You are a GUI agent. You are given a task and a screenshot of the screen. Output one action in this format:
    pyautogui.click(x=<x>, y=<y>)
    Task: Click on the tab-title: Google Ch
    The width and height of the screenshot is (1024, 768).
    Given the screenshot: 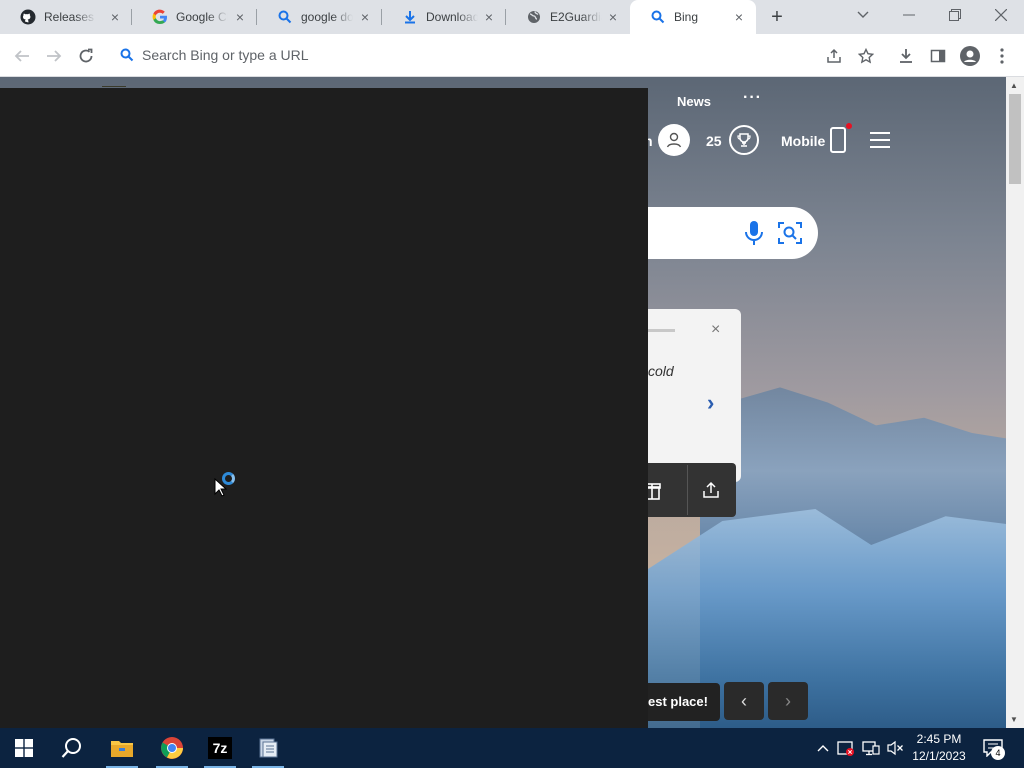 What is the action you would take?
    pyautogui.click(x=202, y=17)
    